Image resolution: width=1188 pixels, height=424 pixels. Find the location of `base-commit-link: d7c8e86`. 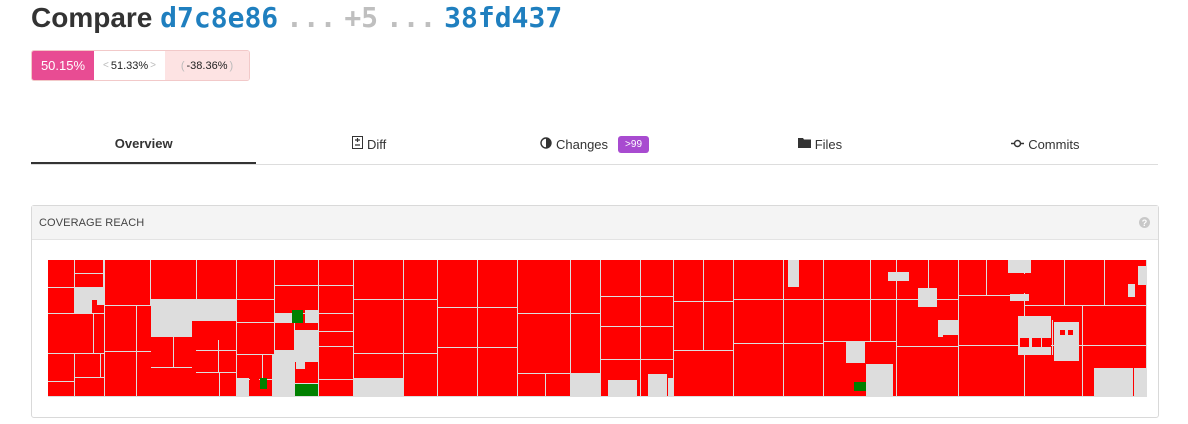

base-commit-link: d7c8e86 is located at coordinates (219, 17).